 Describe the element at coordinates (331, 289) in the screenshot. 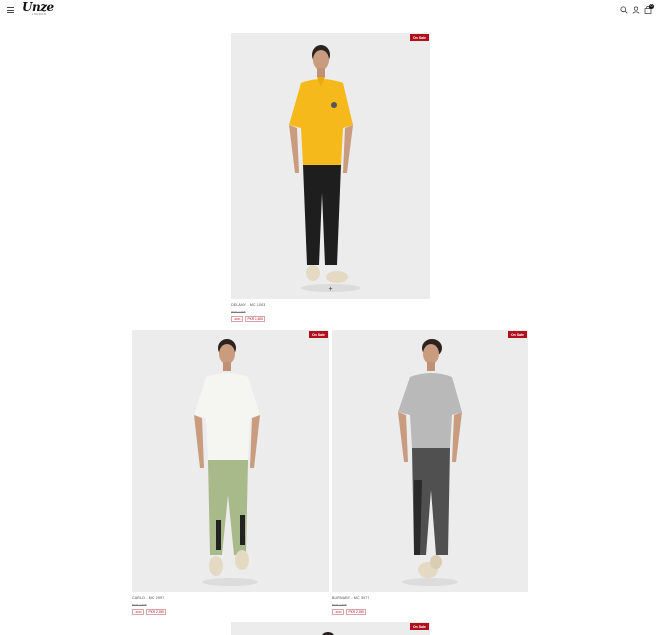

I see `plus-icon: +` at that location.